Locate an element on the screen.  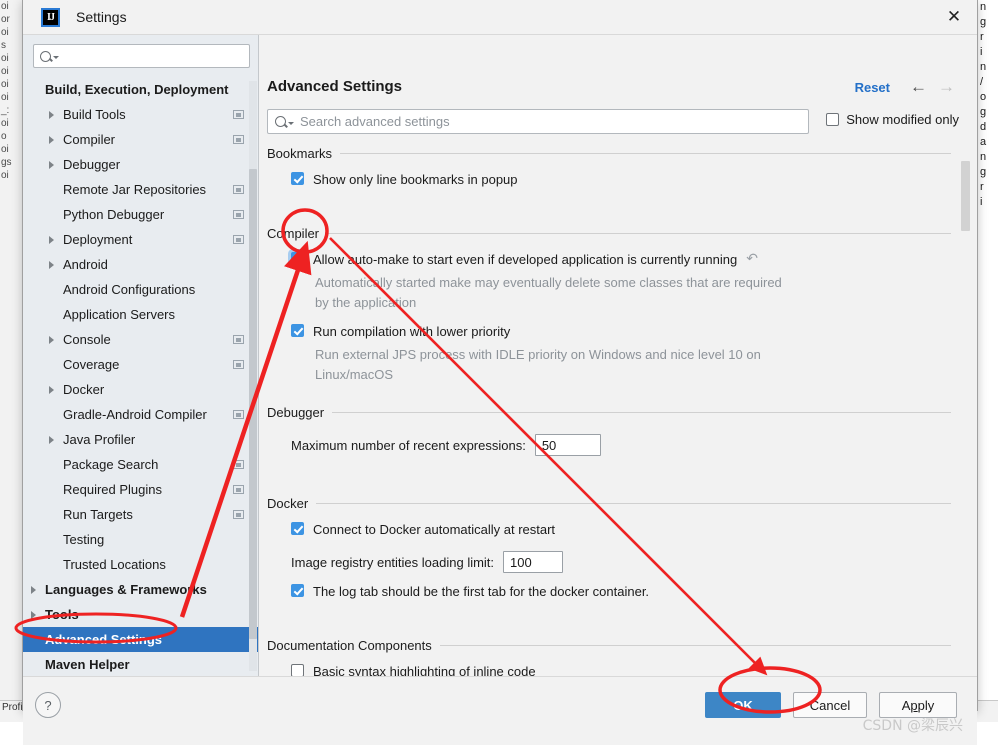
search-icon is located at coordinates (45, 56).